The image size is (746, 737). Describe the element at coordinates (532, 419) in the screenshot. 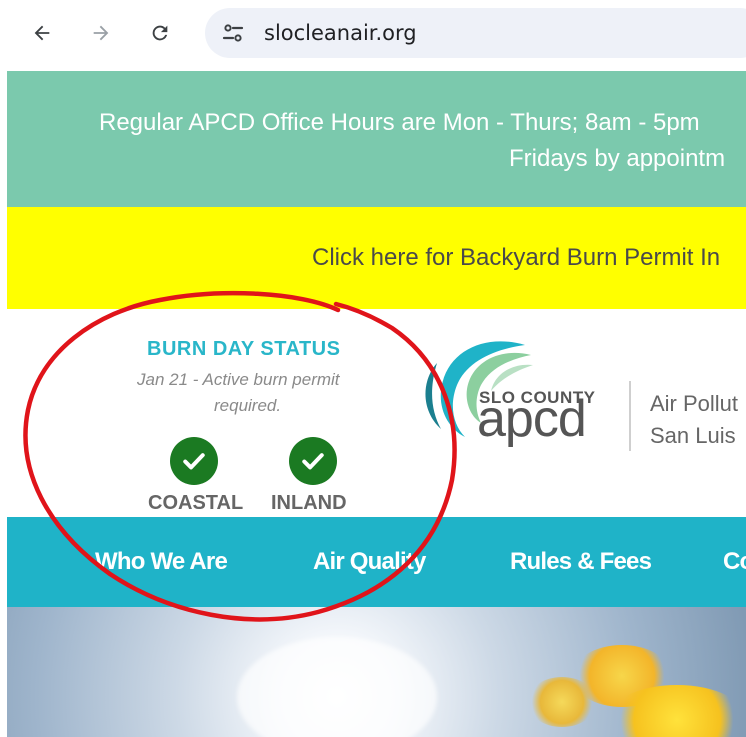

I see `logo-apcd-text: apcd` at that location.